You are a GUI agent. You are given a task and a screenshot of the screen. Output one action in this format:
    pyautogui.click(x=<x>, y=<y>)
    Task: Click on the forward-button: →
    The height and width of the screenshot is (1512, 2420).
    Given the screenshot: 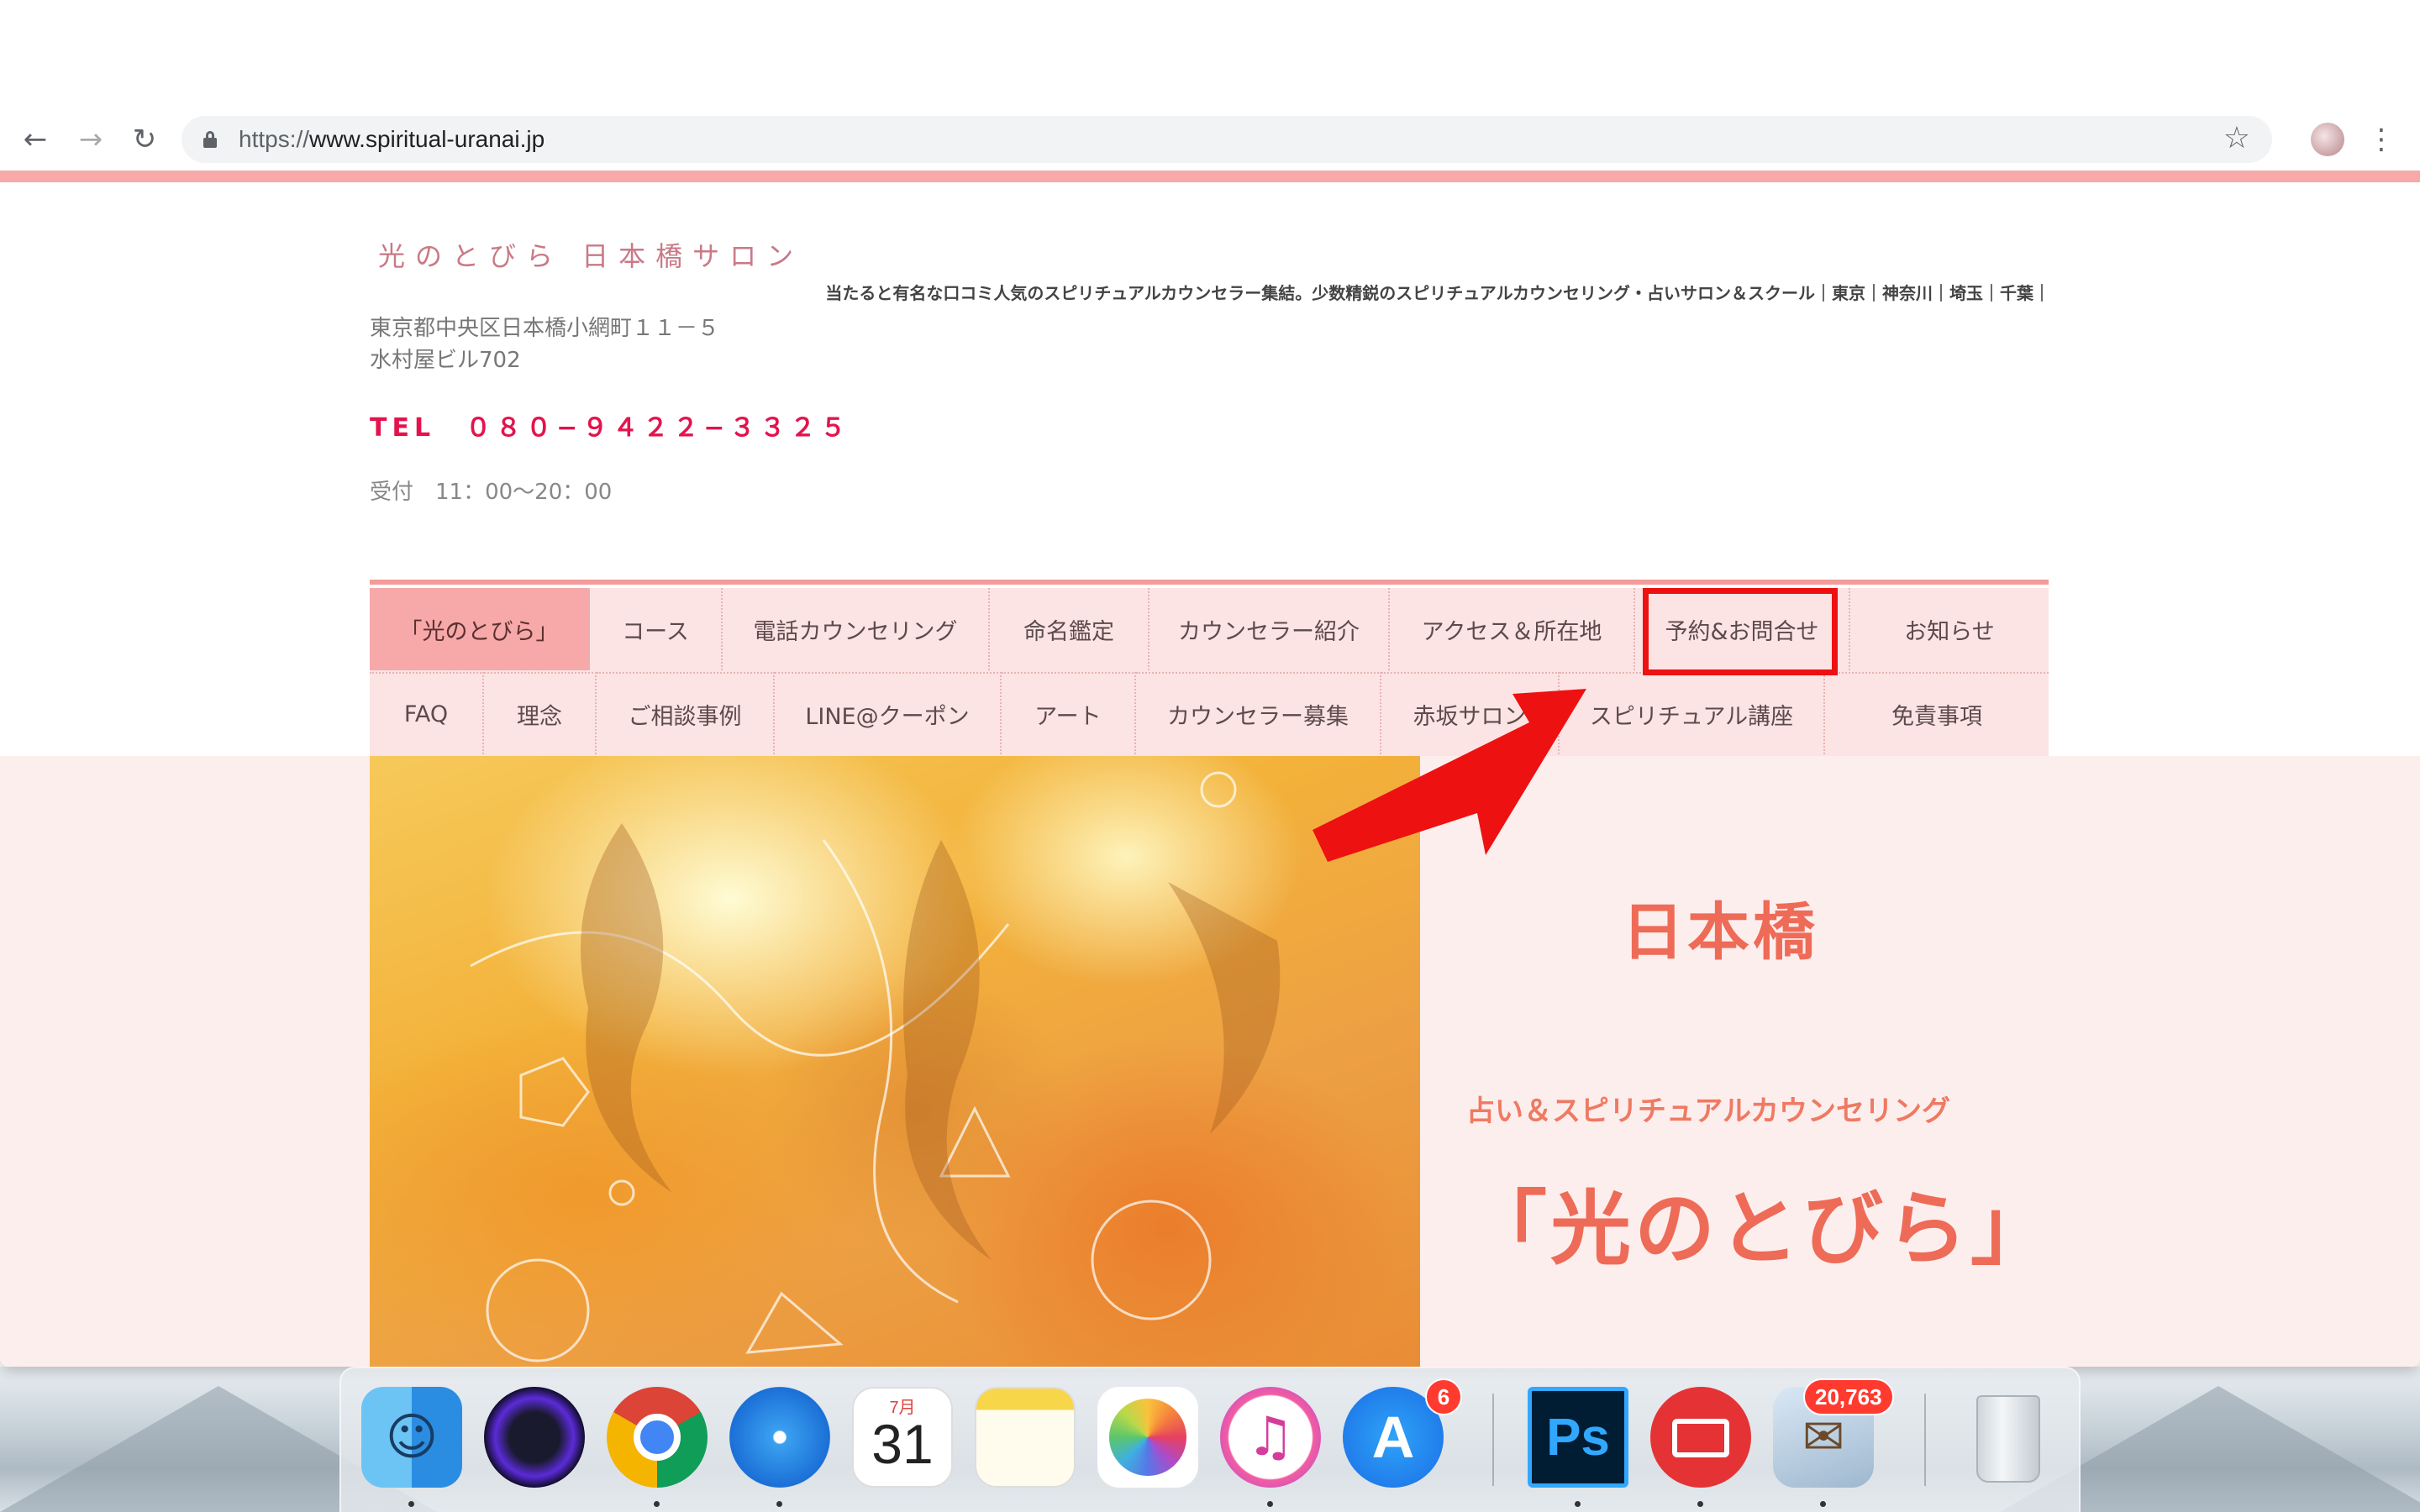 What is the action you would take?
    pyautogui.click(x=90, y=139)
    